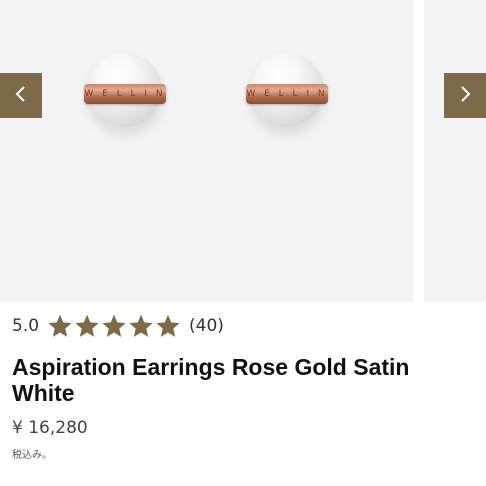  I want to click on earring-left: W E L L I N, so click(126, 95).